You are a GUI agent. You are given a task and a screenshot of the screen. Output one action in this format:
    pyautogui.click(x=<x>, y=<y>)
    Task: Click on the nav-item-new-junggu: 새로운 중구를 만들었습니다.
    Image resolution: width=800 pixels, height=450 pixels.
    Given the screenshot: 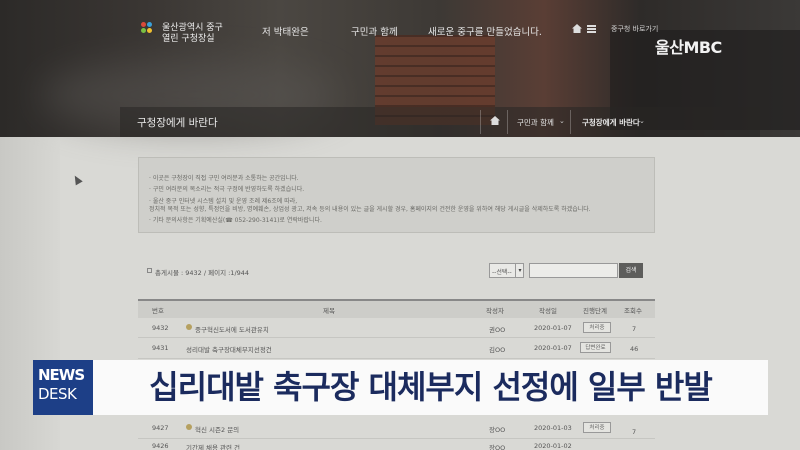 What is the action you would take?
    pyautogui.click(x=485, y=31)
    